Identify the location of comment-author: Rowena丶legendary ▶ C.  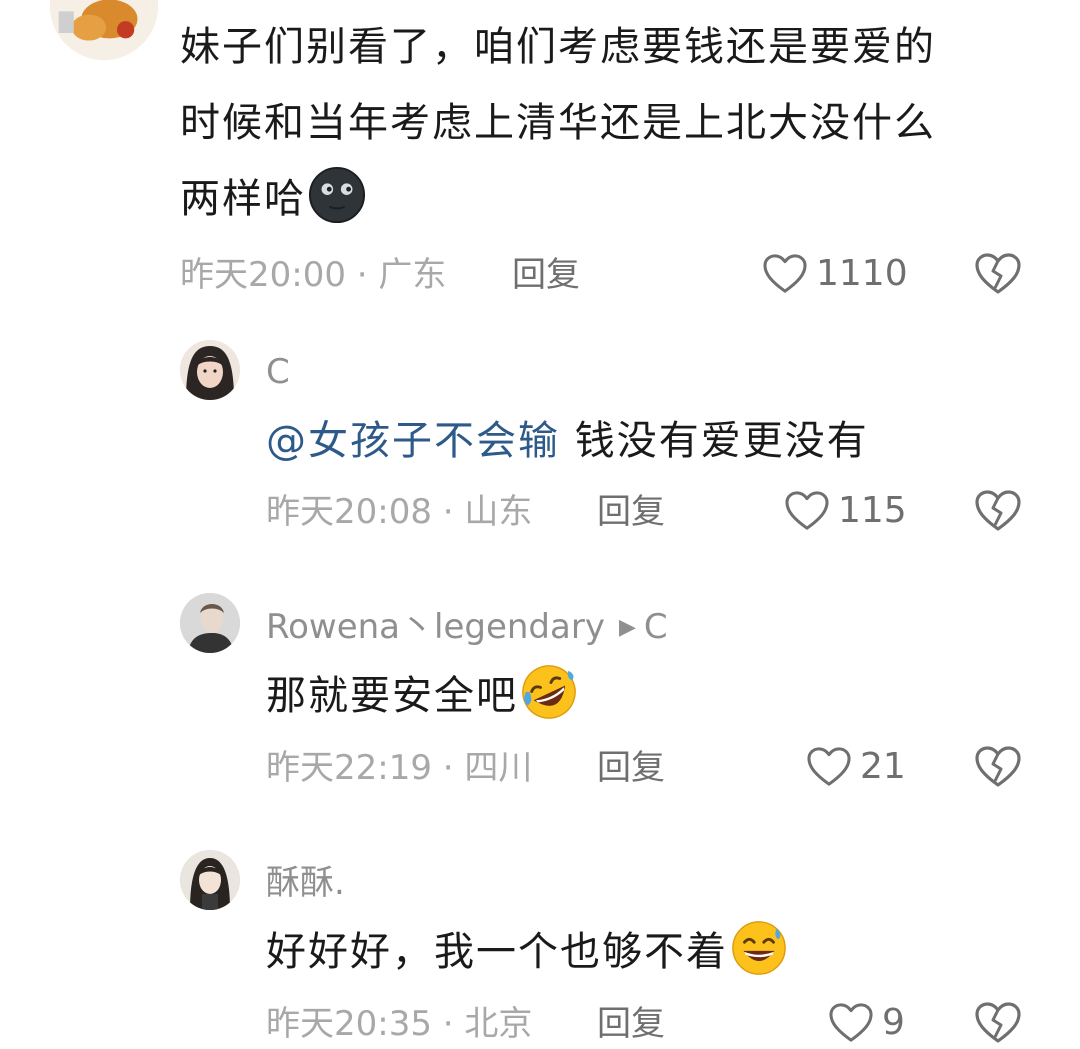
(467, 627).